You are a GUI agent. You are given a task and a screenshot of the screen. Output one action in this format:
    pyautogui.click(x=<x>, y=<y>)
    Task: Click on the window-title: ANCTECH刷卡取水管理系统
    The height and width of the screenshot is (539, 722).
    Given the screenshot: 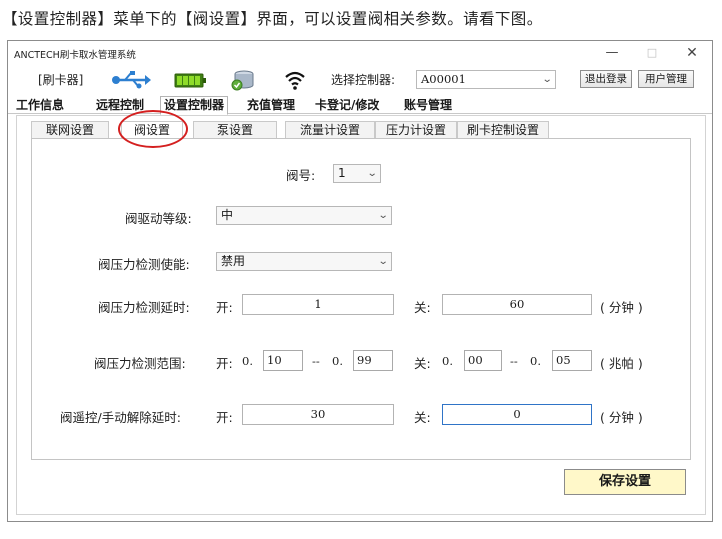 What is the action you would take?
    pyautogui.click(x=75, y=55)
    